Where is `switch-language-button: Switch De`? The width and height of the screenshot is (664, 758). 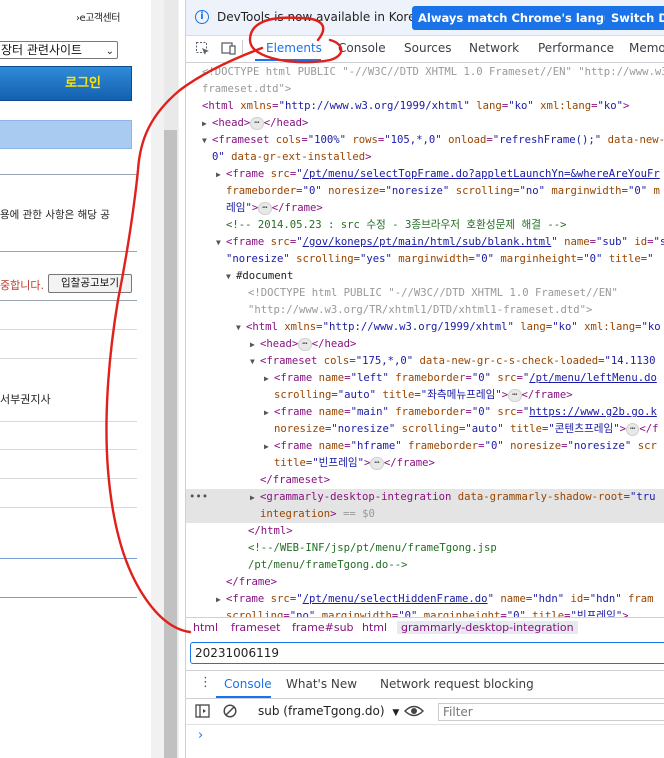 switch-language-button: Switch De is located at coordinates (634, 18).